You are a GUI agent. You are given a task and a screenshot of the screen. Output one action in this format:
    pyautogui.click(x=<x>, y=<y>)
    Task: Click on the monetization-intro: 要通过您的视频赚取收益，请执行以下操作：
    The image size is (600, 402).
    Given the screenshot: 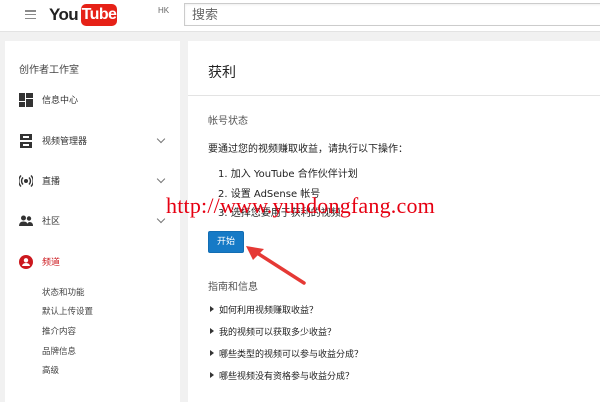 What is the action you would take?
    pyautogui.click(x=308, y=149)
    